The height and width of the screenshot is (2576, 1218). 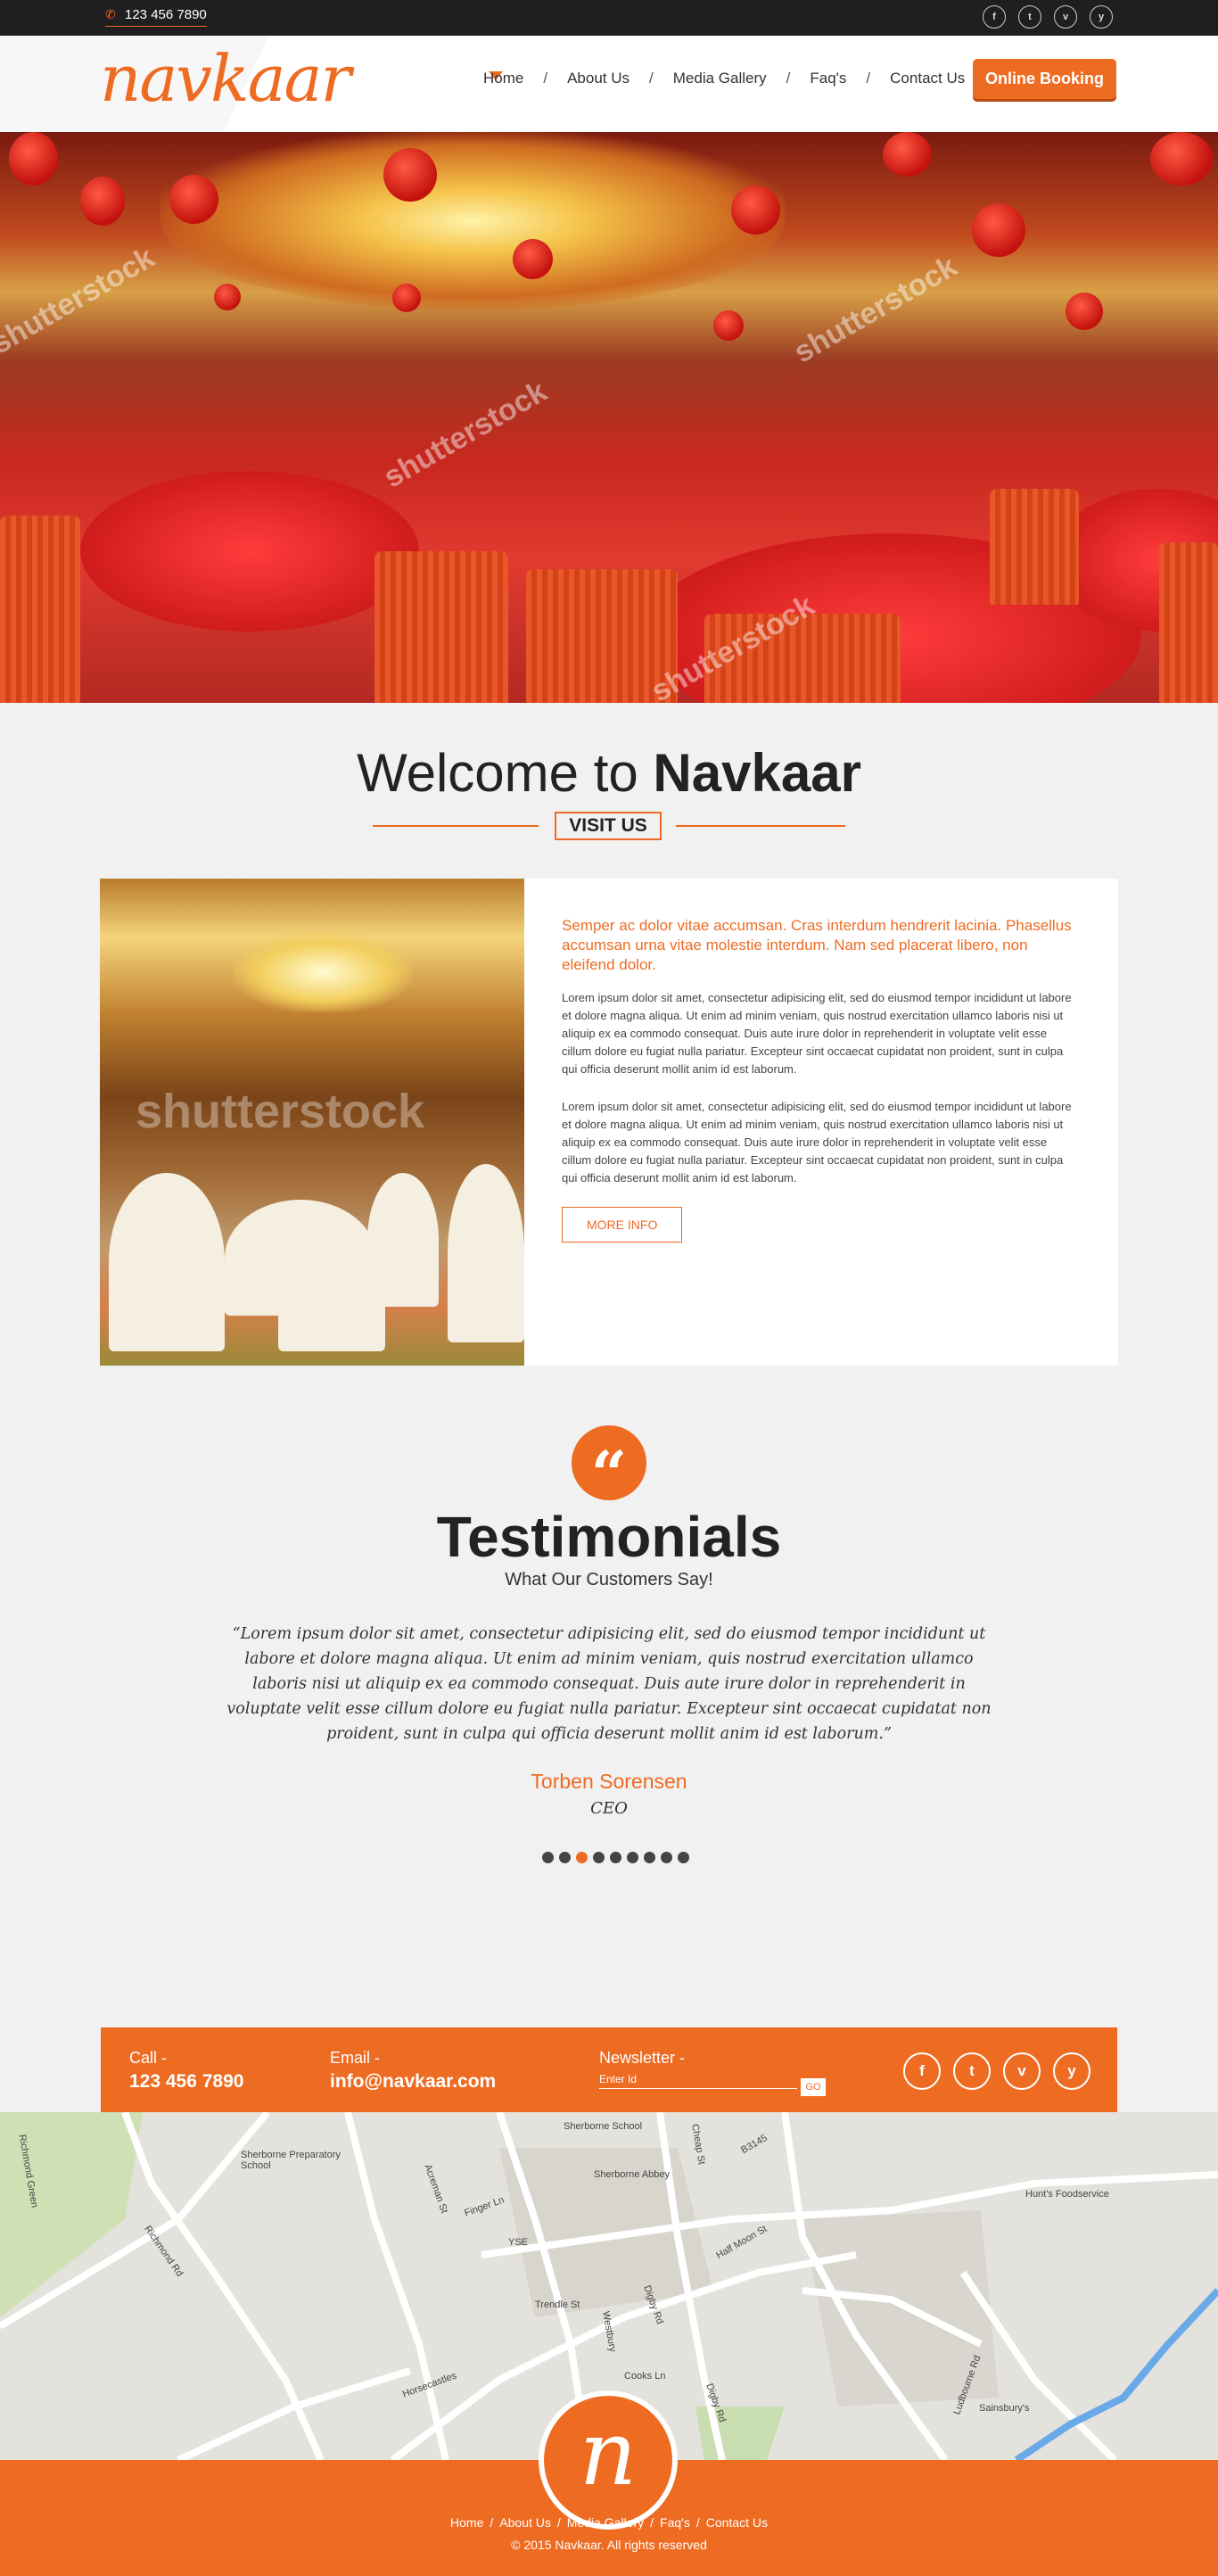 What do you see at coordinates (828, 79) in the screenshot?
I see `nav-faqs: Faq's` at bounding box center [828, 79].